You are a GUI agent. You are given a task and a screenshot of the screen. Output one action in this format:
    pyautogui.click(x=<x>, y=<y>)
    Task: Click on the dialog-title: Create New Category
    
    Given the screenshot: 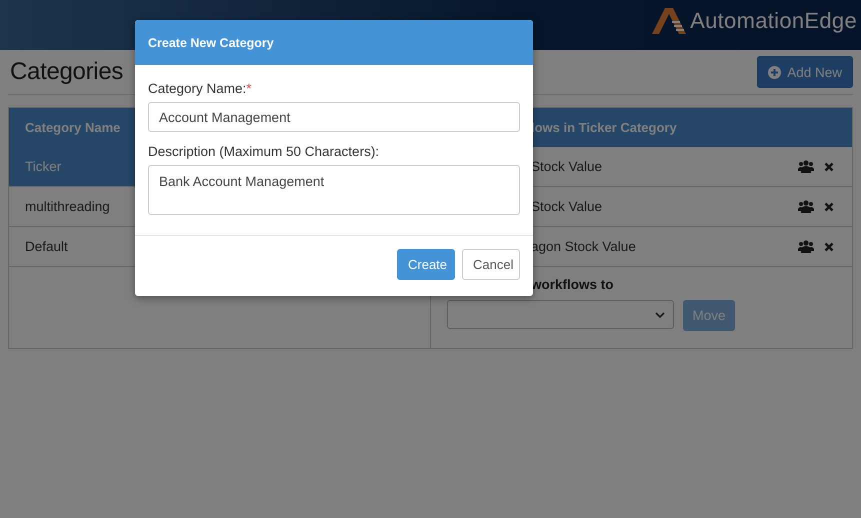 What is the action you would take?
    pyautogui.click(x=334, y=42)
    